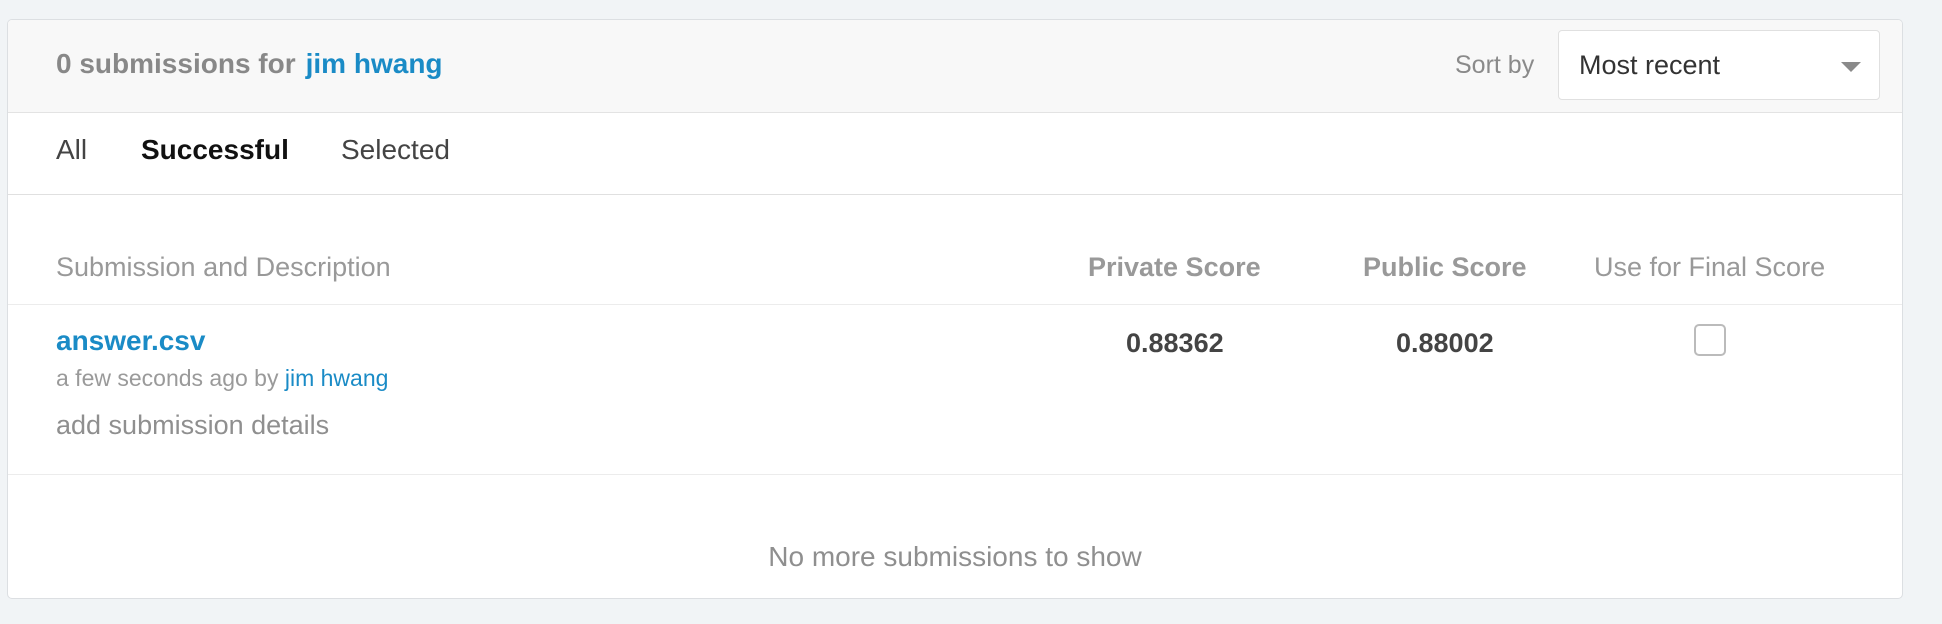 The width and height of the screenshot is (1942, 624). I want to click on submission-file-link: answer.csv, so click(130, 341).